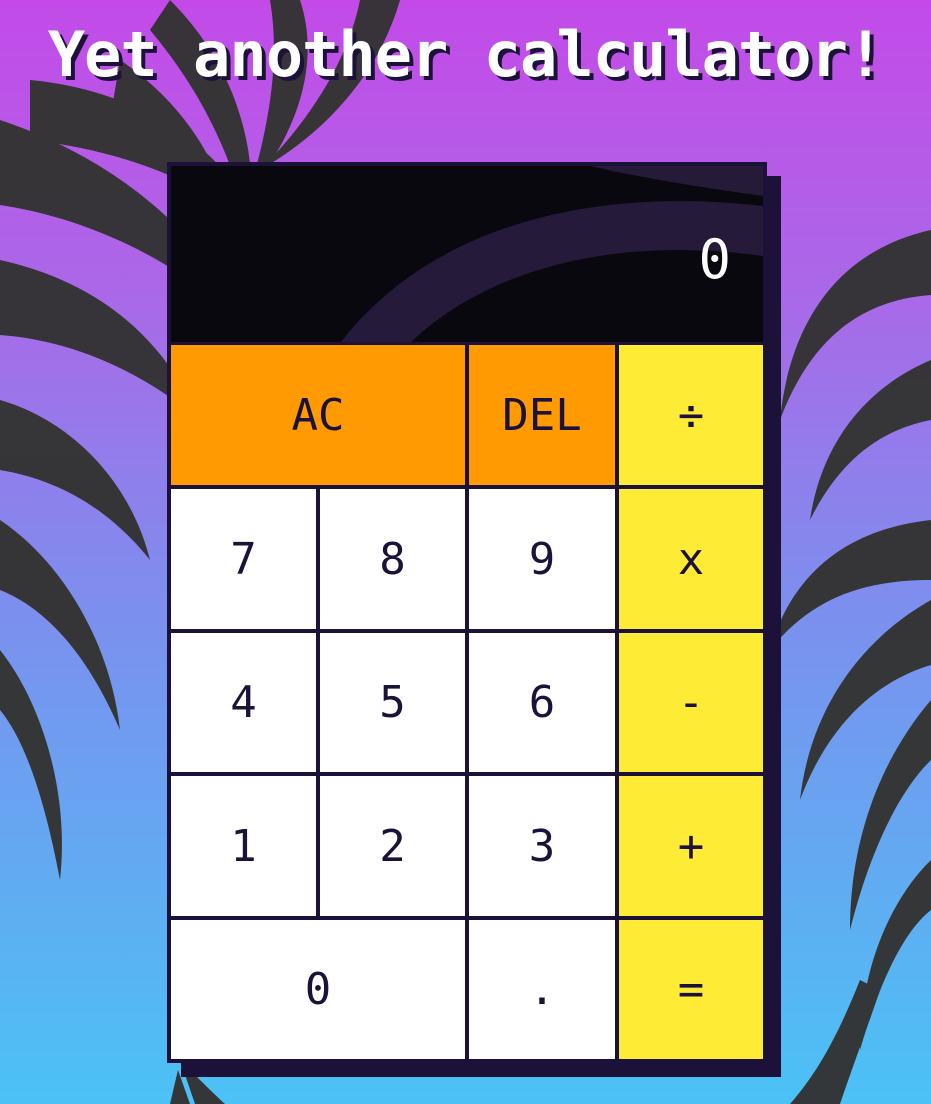 The width and height of the screenshot is (931, 1104). Describe the element at coordinates (318, 989) in the screenshot. I see `zero-button: 0` at that location.